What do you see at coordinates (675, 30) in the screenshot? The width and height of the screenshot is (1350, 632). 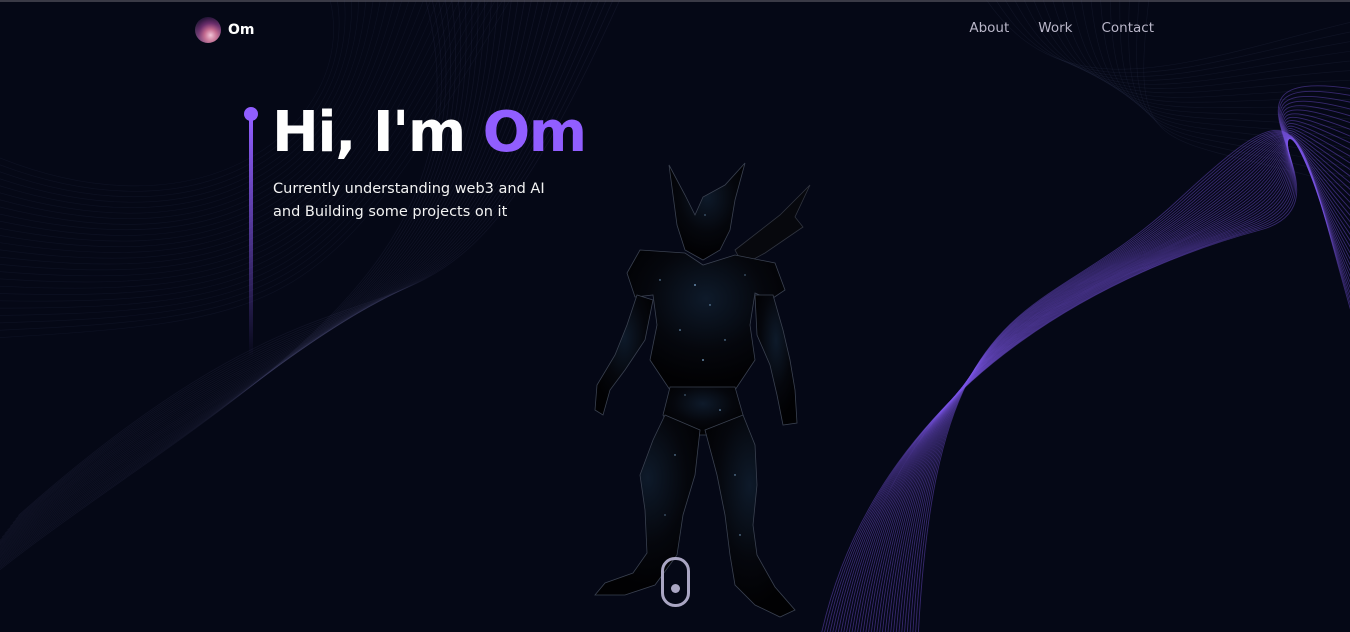 I see `navbar: Om About Work Contact` at bounding box center [675, 30].